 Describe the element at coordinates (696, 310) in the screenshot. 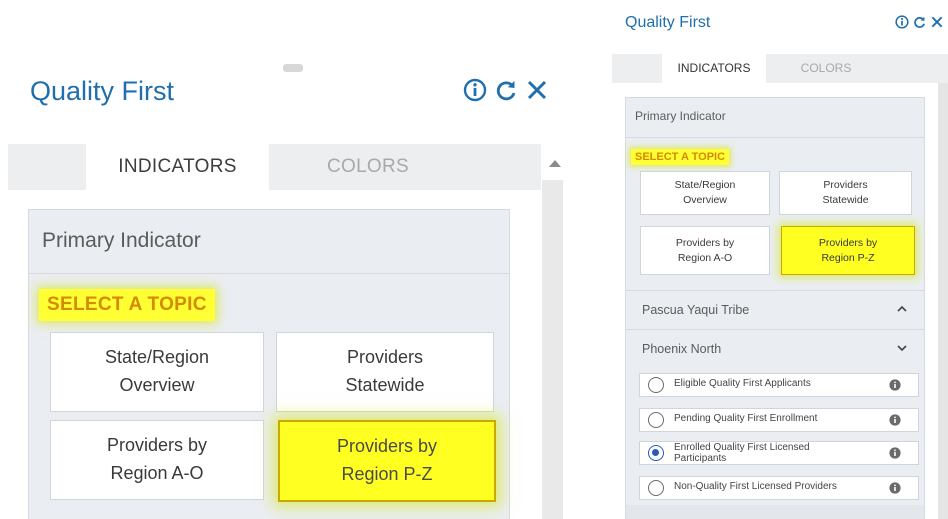

I see `region-label: Pascua Yaqui Tribe` at that location.